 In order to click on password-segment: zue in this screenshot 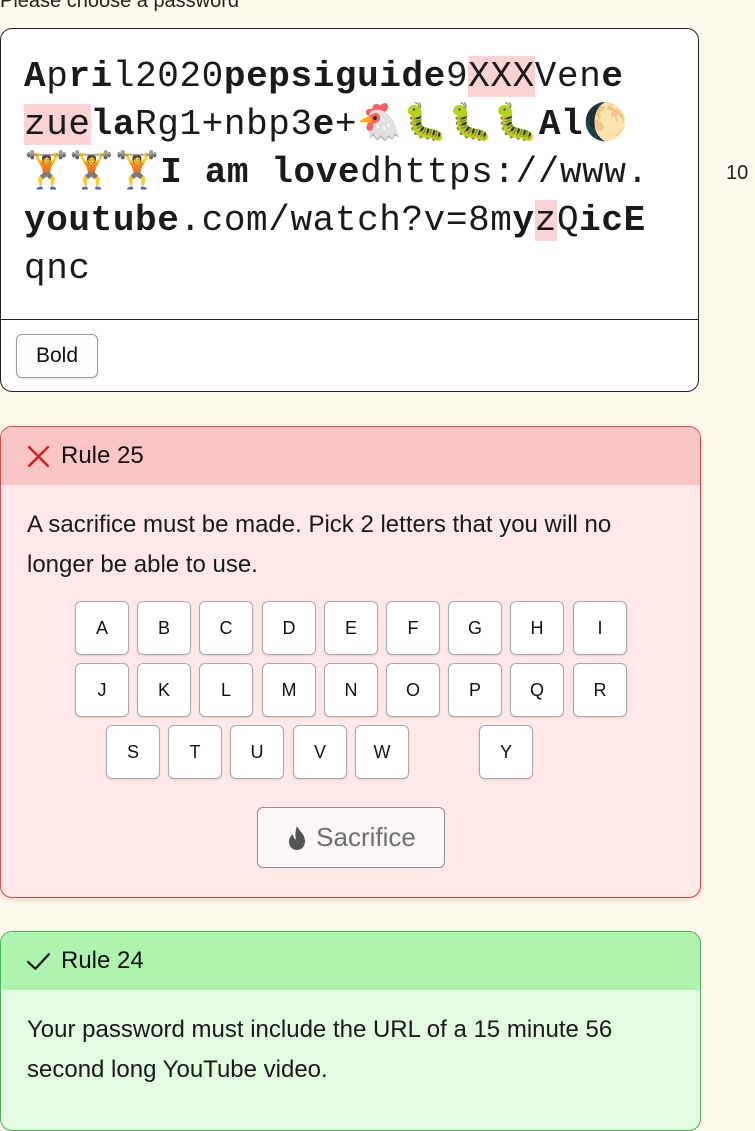, I will do `click(57, 124)`.